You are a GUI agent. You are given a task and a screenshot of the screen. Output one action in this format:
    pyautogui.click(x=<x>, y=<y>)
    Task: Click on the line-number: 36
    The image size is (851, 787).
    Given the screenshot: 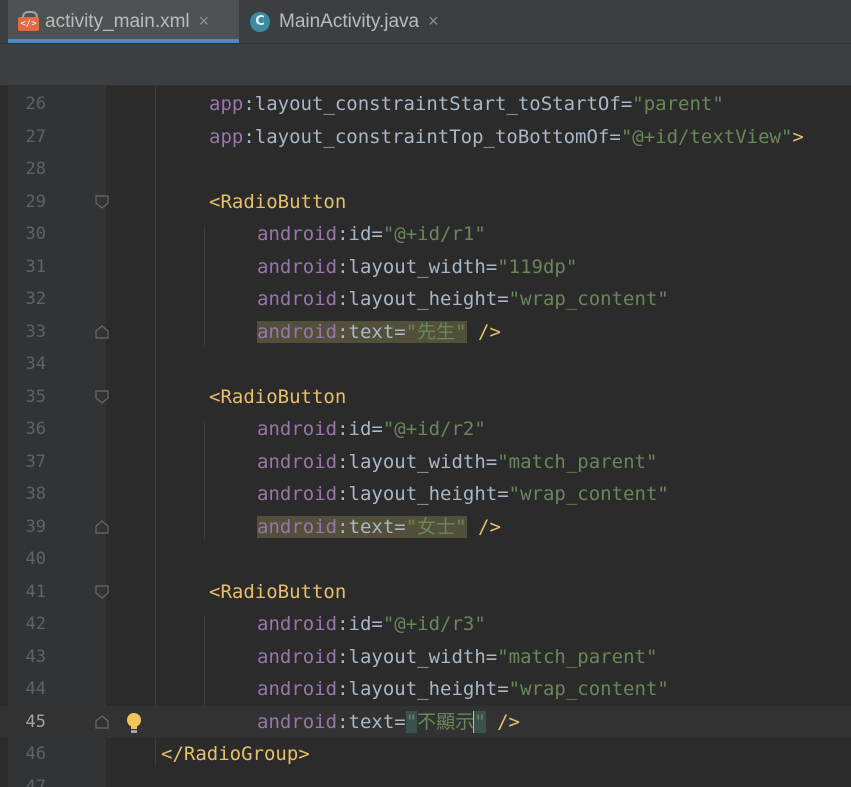 What is the action you would take?
    pyautogui.click(x=35, y=429)
    